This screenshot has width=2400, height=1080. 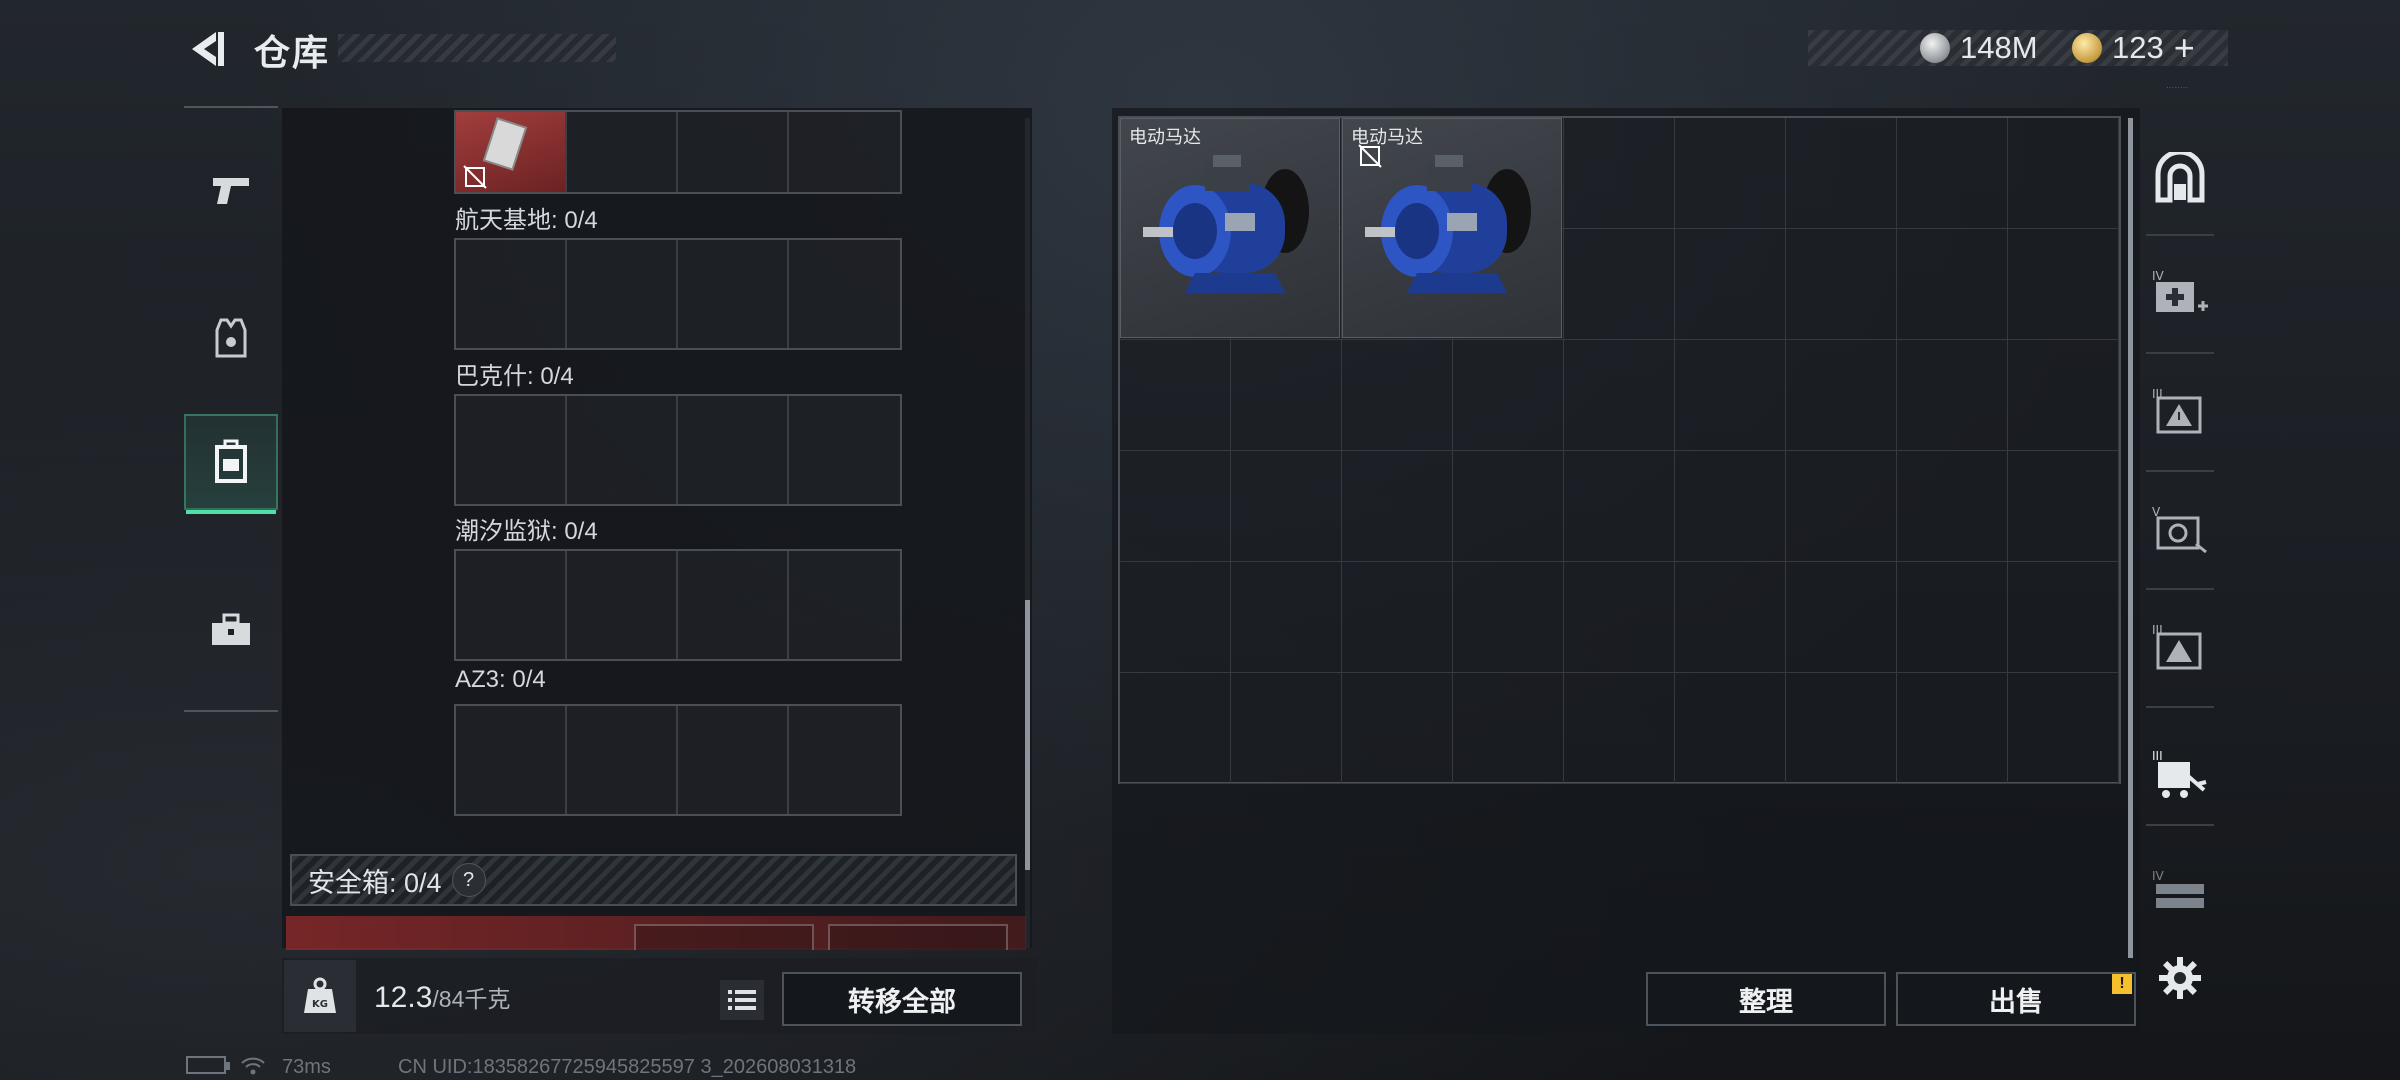 What do you see at coordinates (207, 49) in the screenshot?
I see `back-button` at bounding box center [207, 49].